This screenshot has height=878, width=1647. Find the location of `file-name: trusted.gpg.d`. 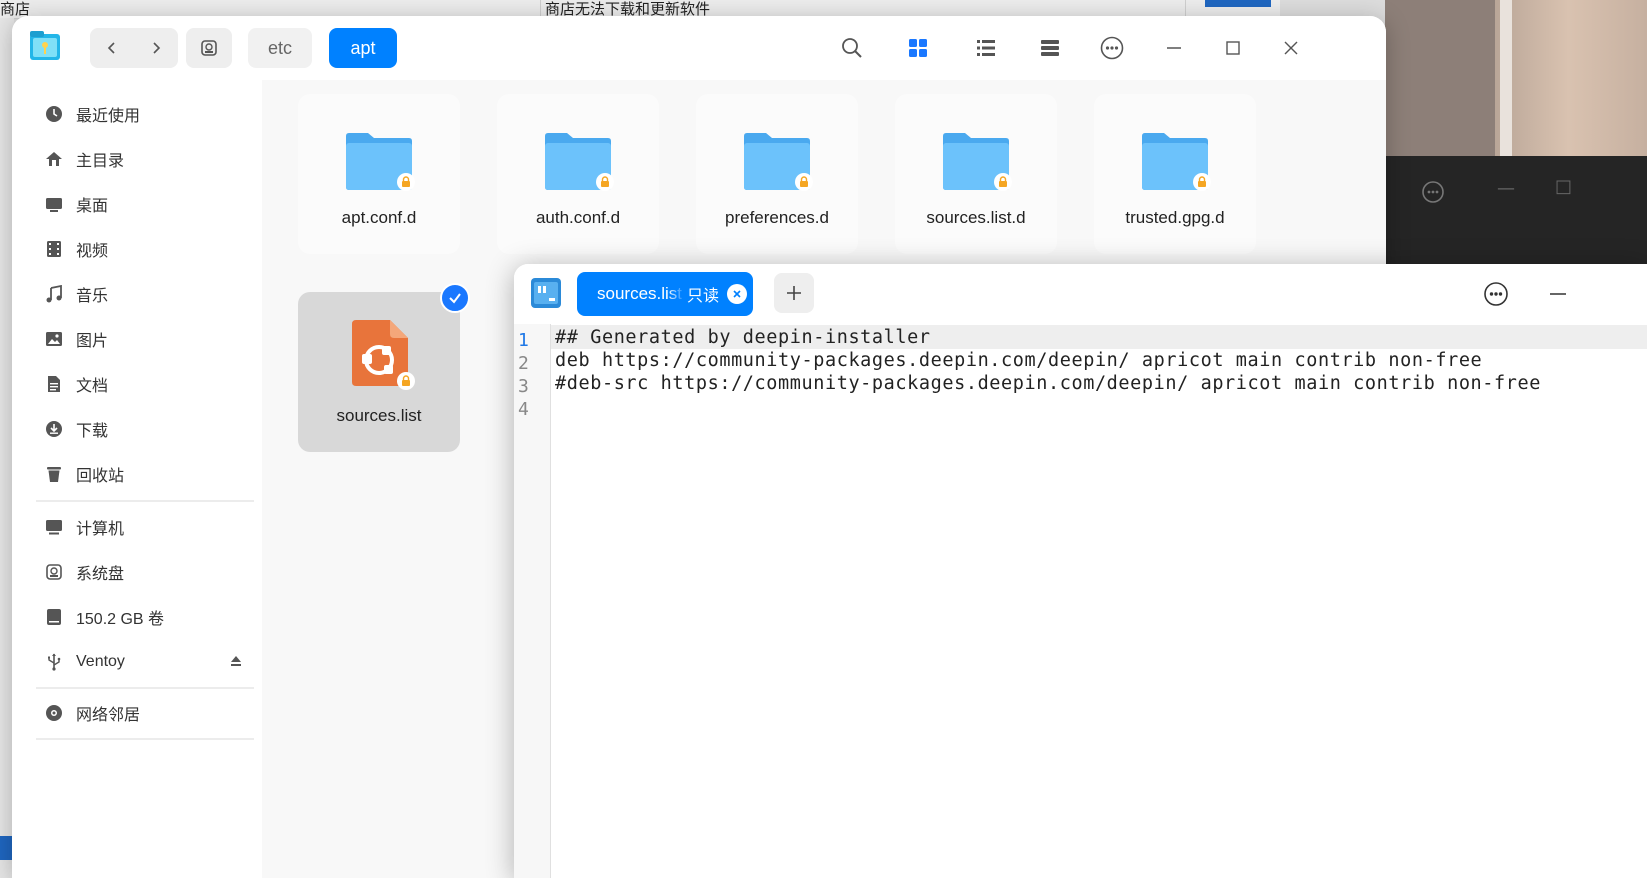

file-name: trusted.gpg.d is located at coordinates (1175, 217).